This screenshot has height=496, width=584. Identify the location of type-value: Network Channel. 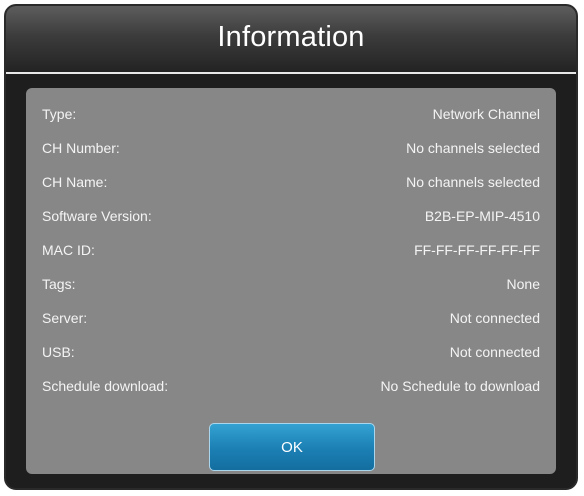
(486, 114).